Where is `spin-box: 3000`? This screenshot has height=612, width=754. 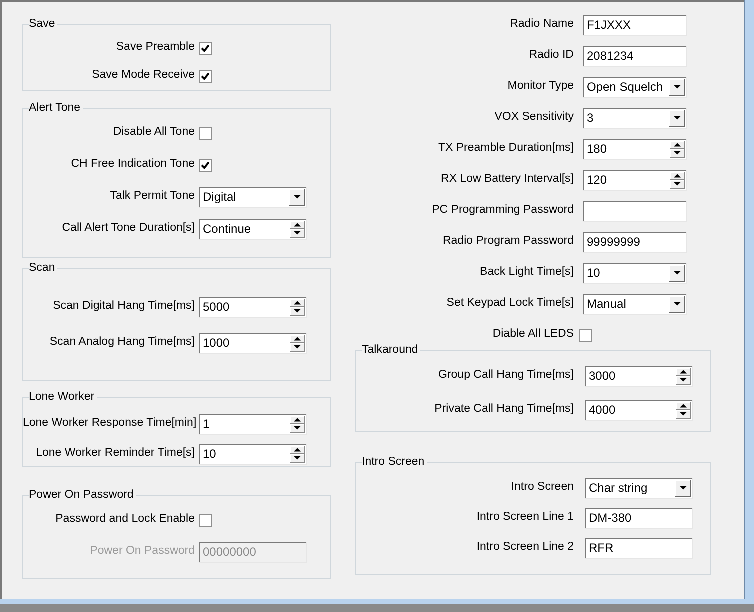
spin-box: 3000 is located at coordinates (639, 376).